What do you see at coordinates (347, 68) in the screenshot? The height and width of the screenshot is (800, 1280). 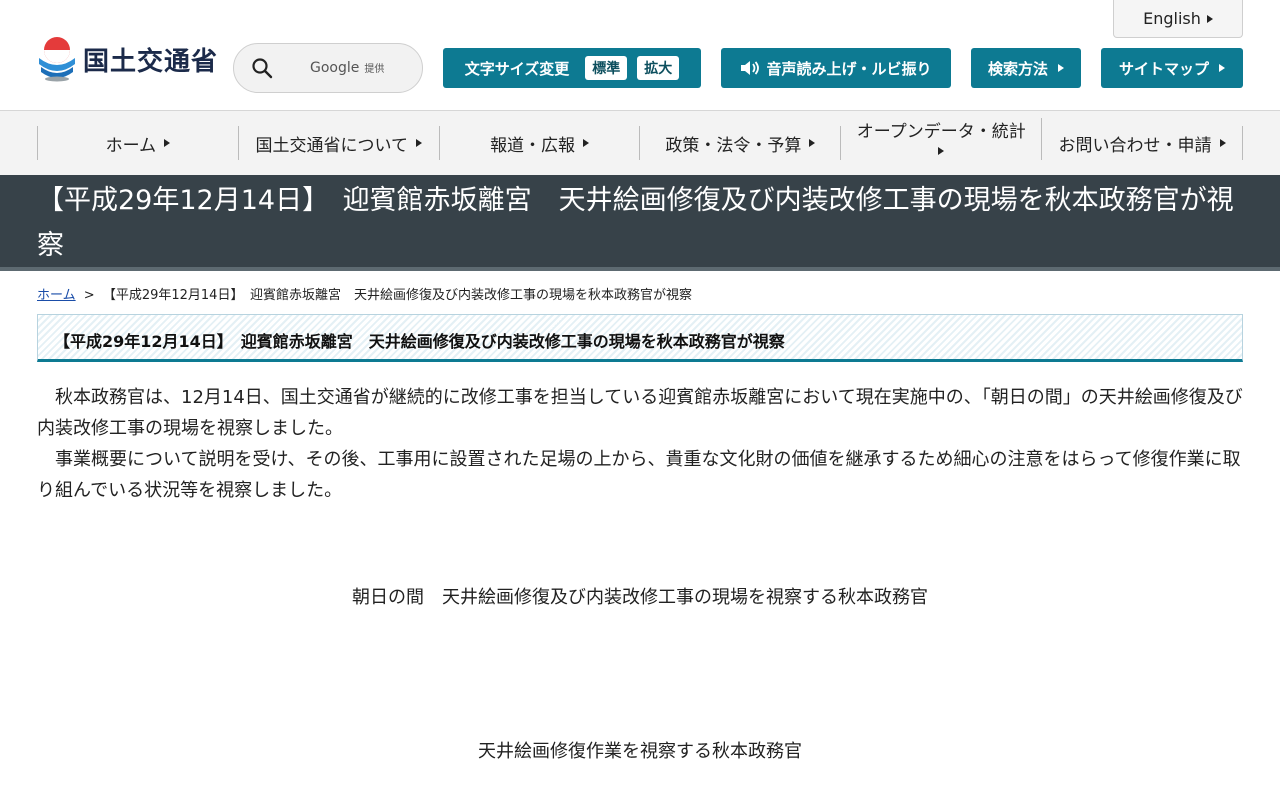 I see `search-provider: Google 提供` at bounding box center [347, 68].